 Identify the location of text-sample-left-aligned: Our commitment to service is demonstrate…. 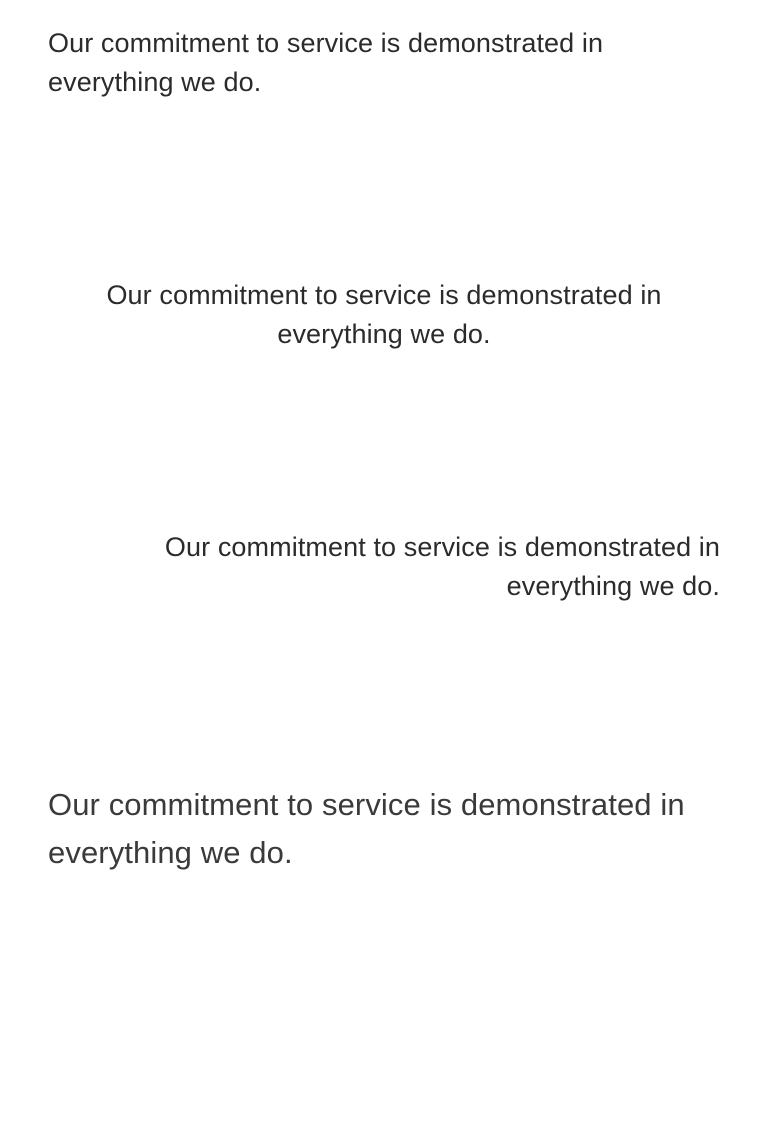
(326, 62).